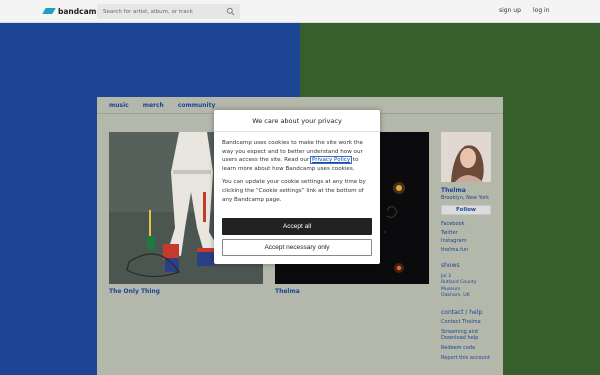 This screenshot has height=375, width=600. I want to click on artist-name: Thelma, so click(469, 190).